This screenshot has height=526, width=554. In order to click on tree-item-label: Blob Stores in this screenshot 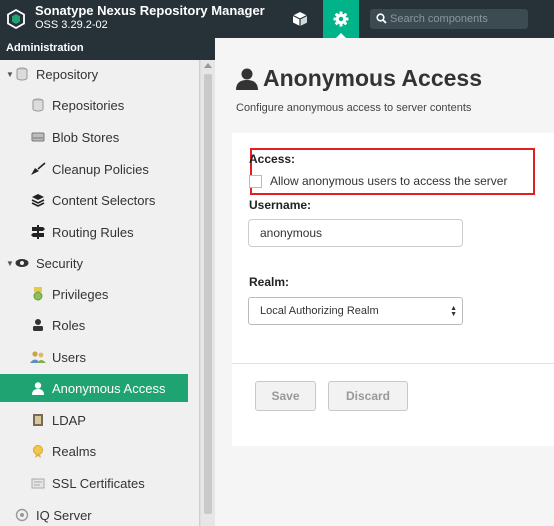, I will do `click(86, 137)`.